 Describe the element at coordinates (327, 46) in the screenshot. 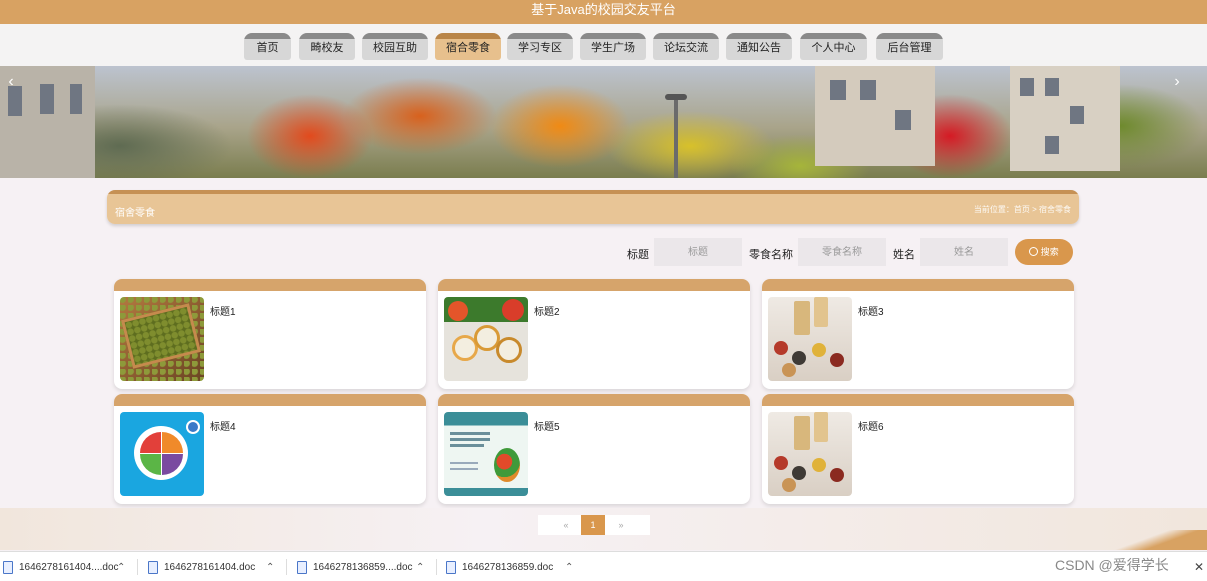

I see `nav-item-alumni: 畸校友` at that location.